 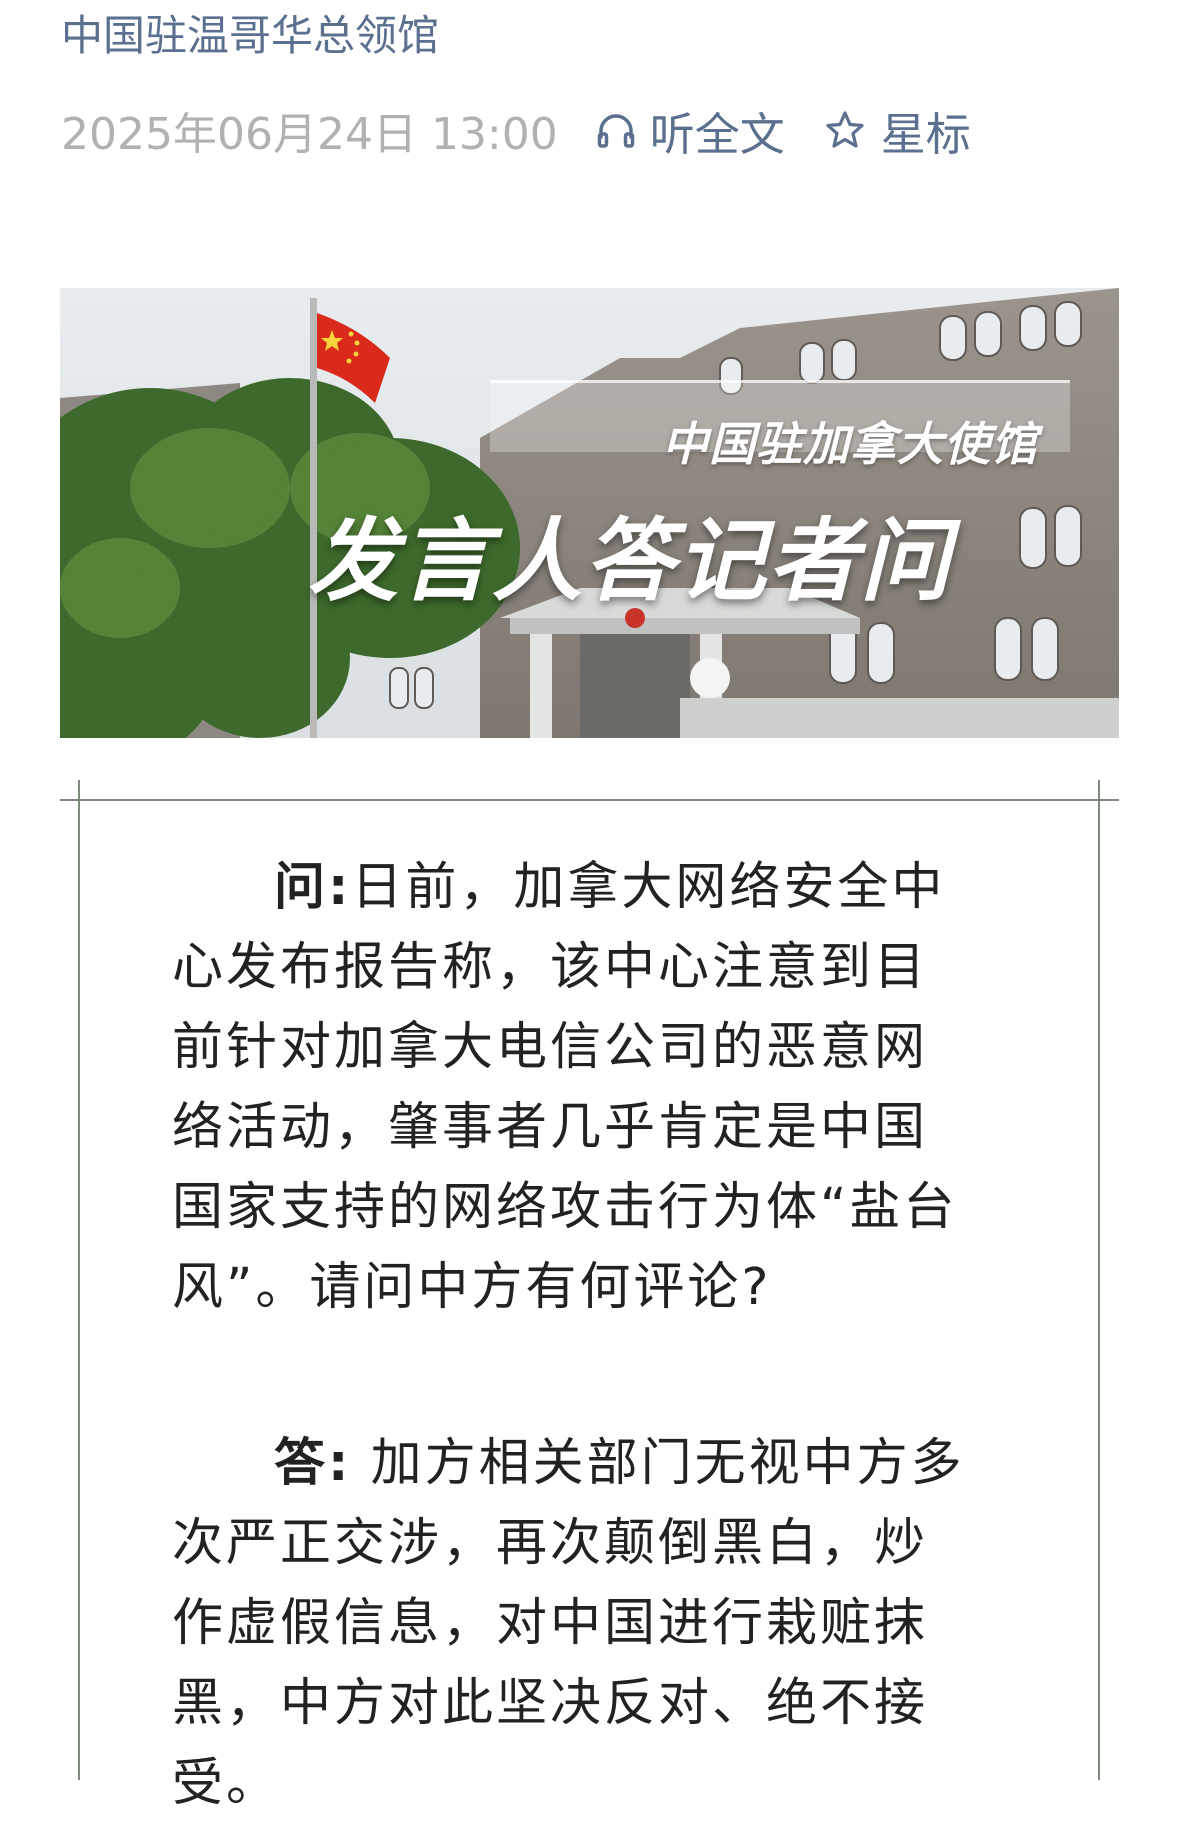 What do you see at coordinates (313, 1463) in the screenshot?
I see `answer-label: 答:` at bounding box center [313, 1463].